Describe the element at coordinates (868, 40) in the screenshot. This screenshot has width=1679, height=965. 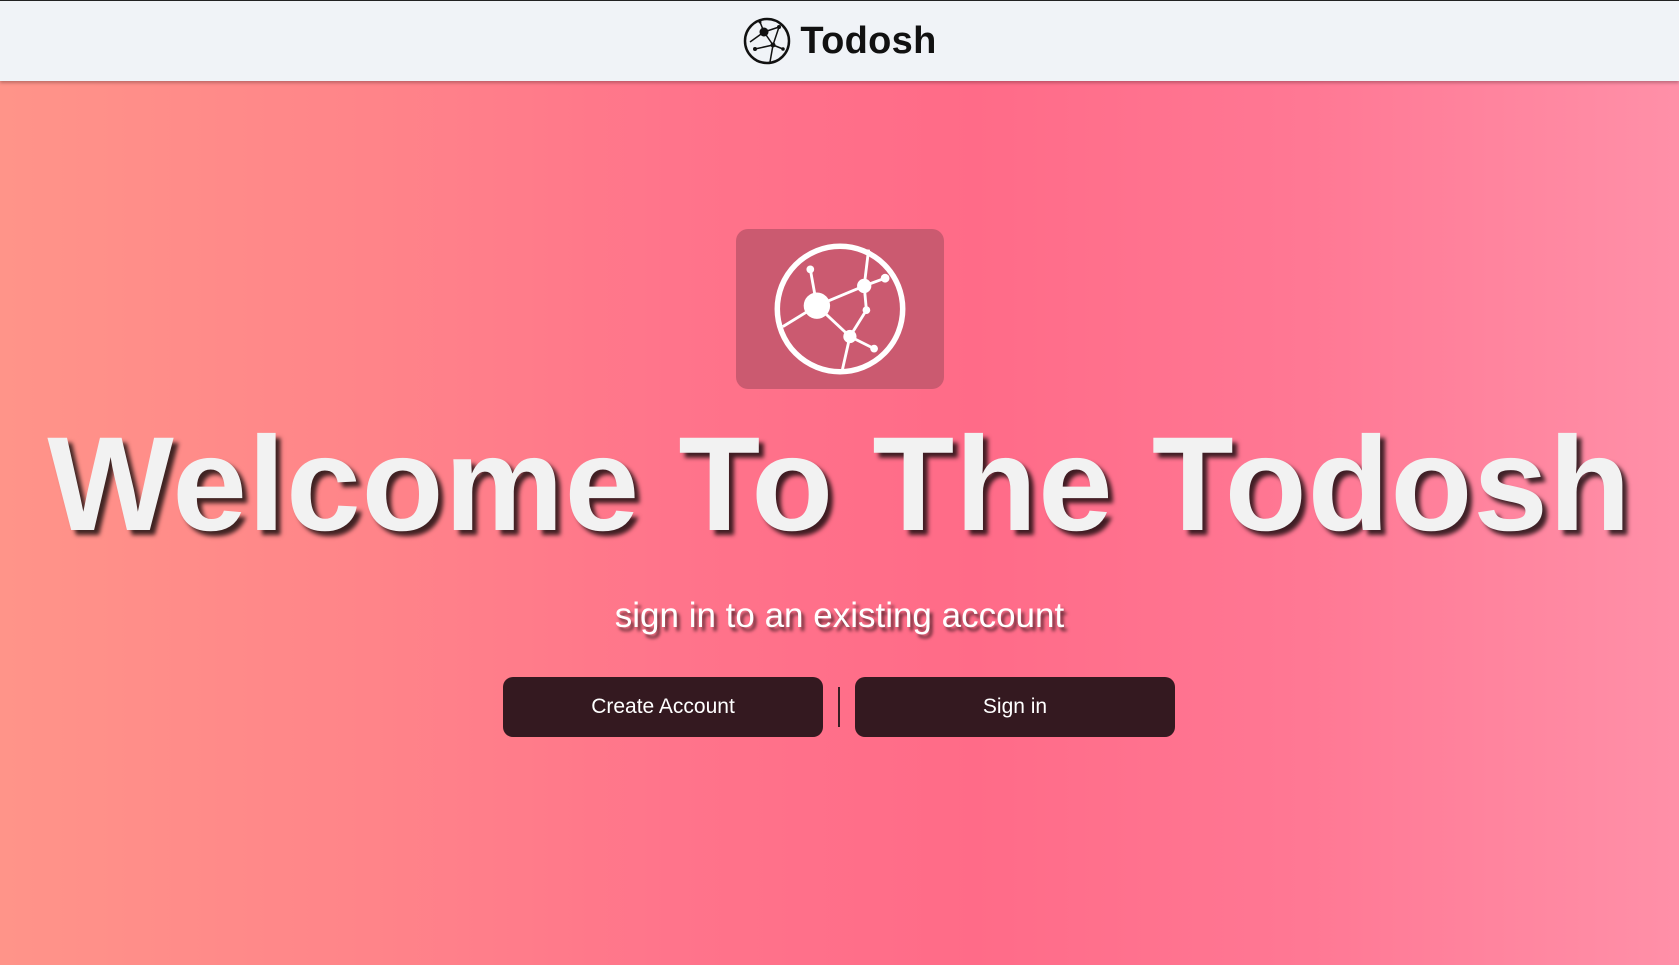
I see `brand-name: Todosh` at that location.